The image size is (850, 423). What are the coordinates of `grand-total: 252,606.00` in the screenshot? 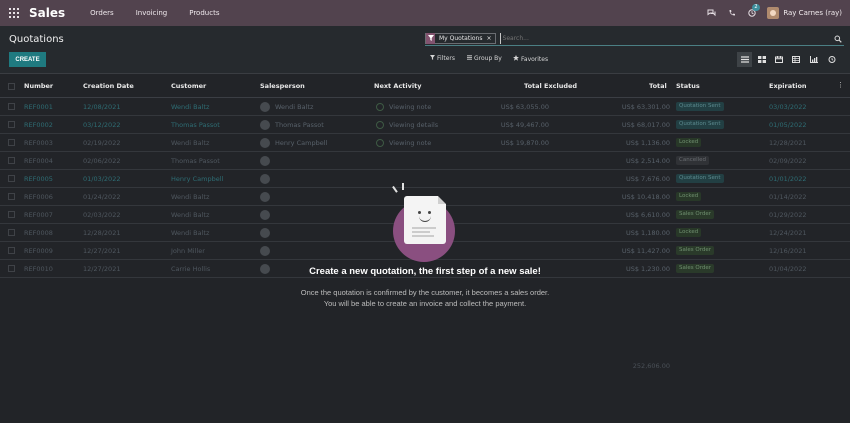 It's located at (651, 366).